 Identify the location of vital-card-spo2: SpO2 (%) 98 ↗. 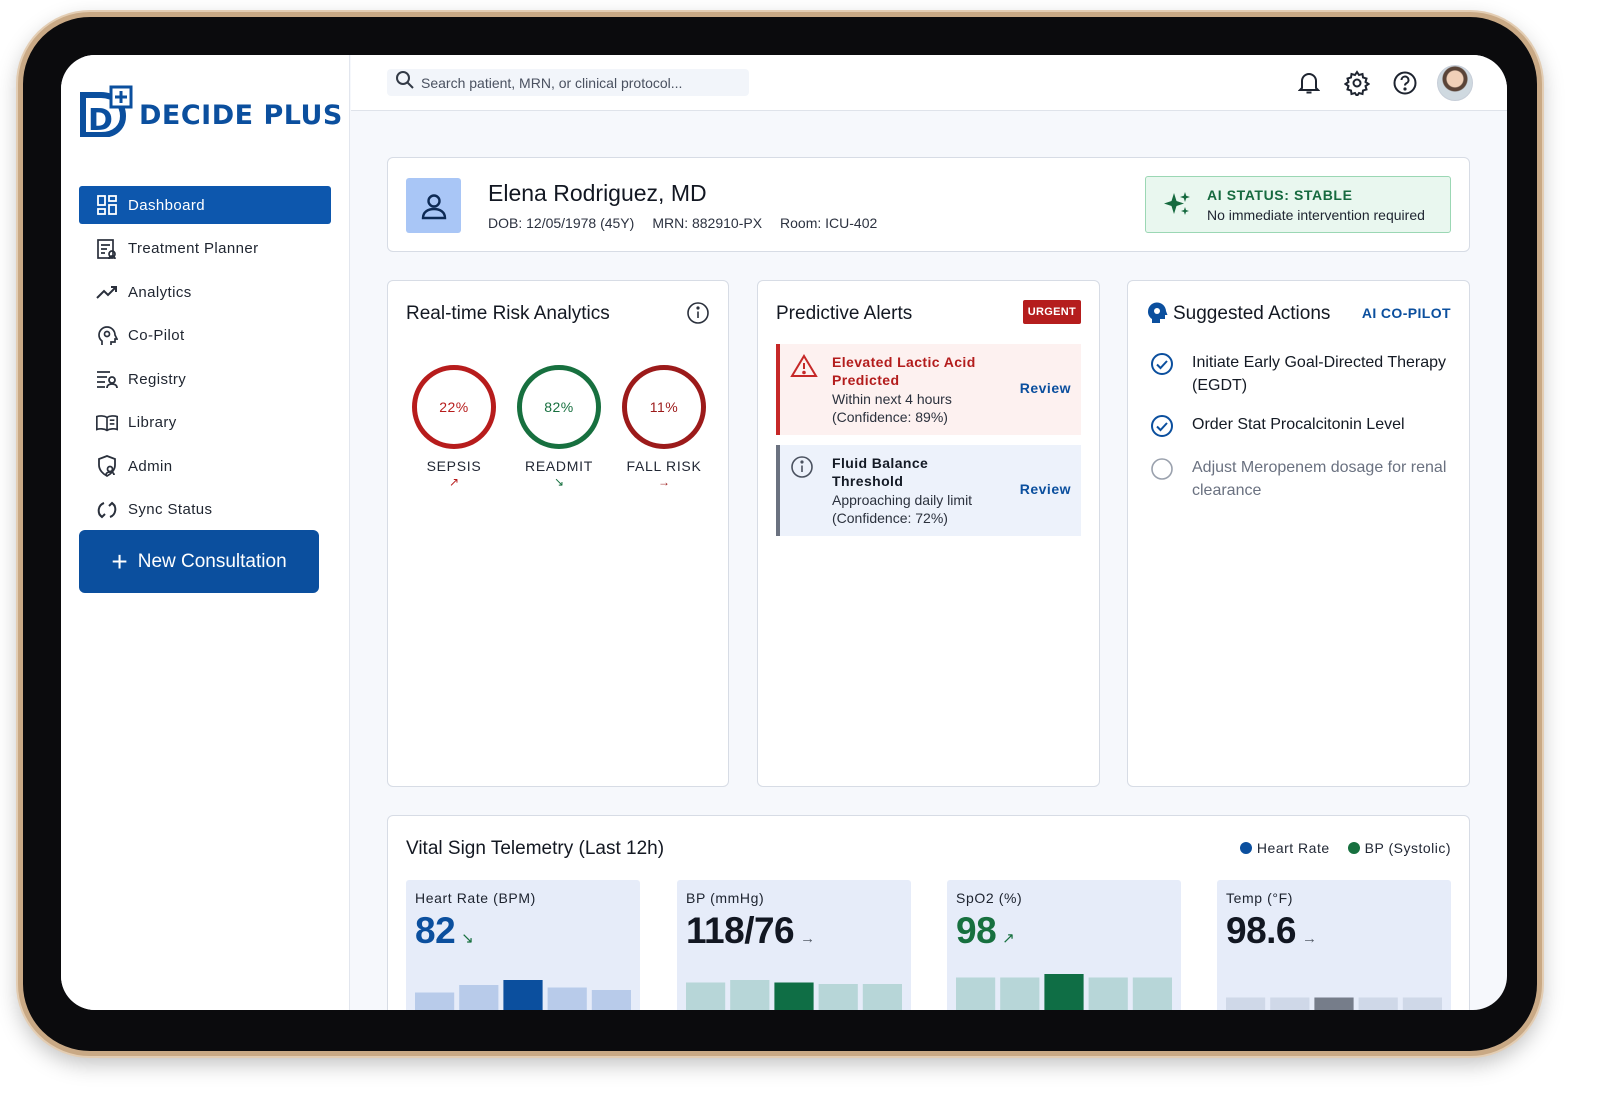
(1064, 945).